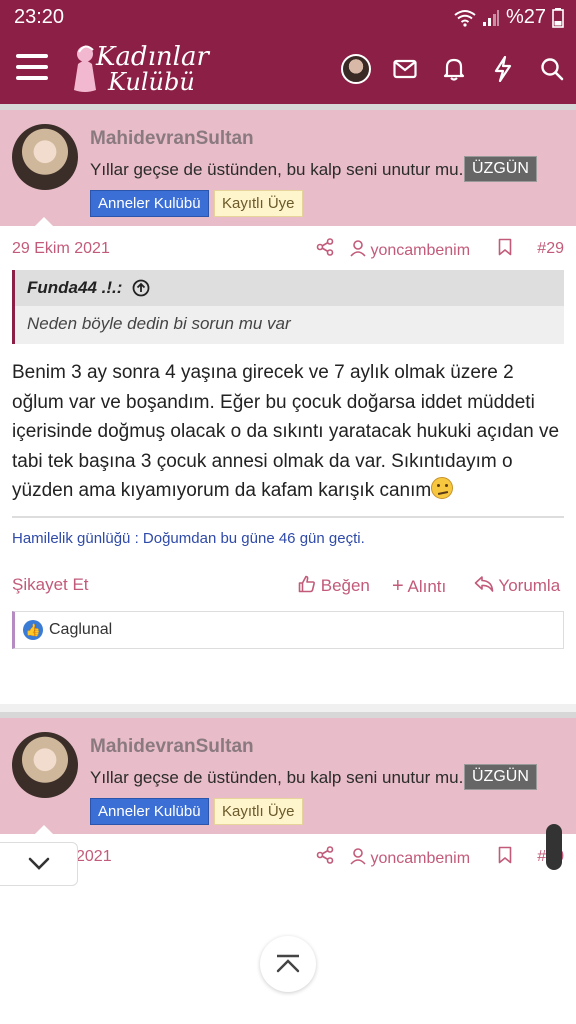 This screenshot has width=576, height=1024. What do you see at coordinates (355, 69) in the screenshot?
I see `account-avatar` at bounding box center [355, 69].